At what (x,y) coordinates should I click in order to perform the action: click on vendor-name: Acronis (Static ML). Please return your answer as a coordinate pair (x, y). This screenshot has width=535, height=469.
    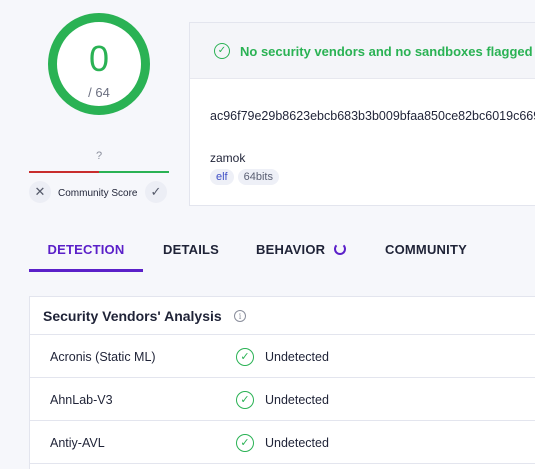
    Looking at the image, I should click on (103, 357).